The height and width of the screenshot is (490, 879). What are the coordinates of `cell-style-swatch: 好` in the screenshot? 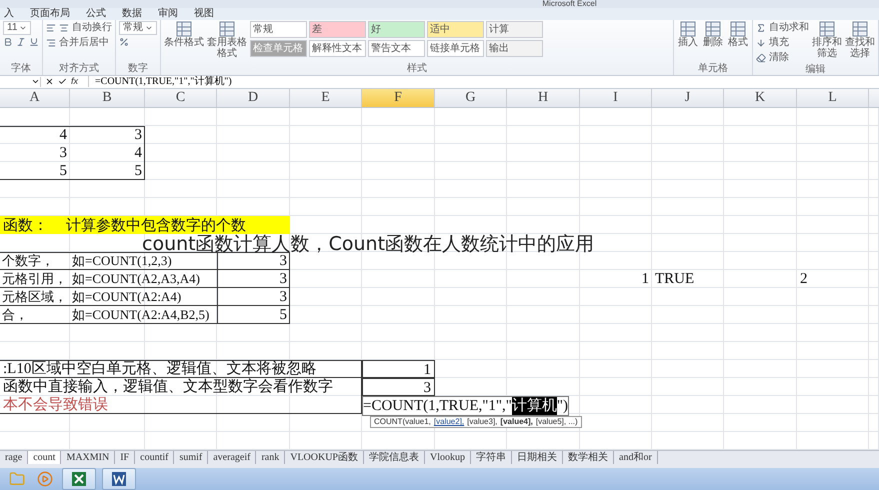 It's located at (396, 29).